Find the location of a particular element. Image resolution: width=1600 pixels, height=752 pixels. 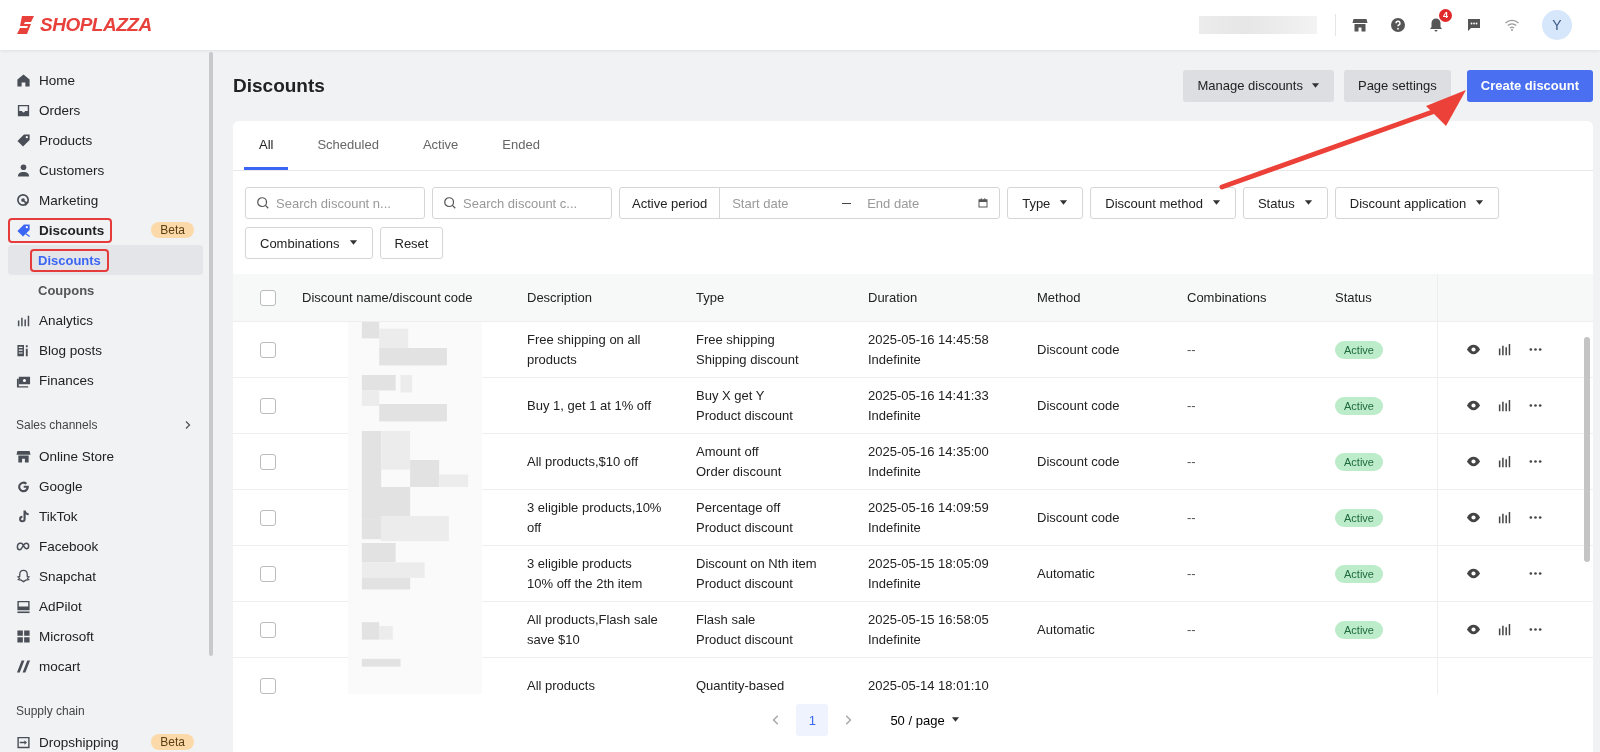

music-note-icon is located at coordinates (23, 516).